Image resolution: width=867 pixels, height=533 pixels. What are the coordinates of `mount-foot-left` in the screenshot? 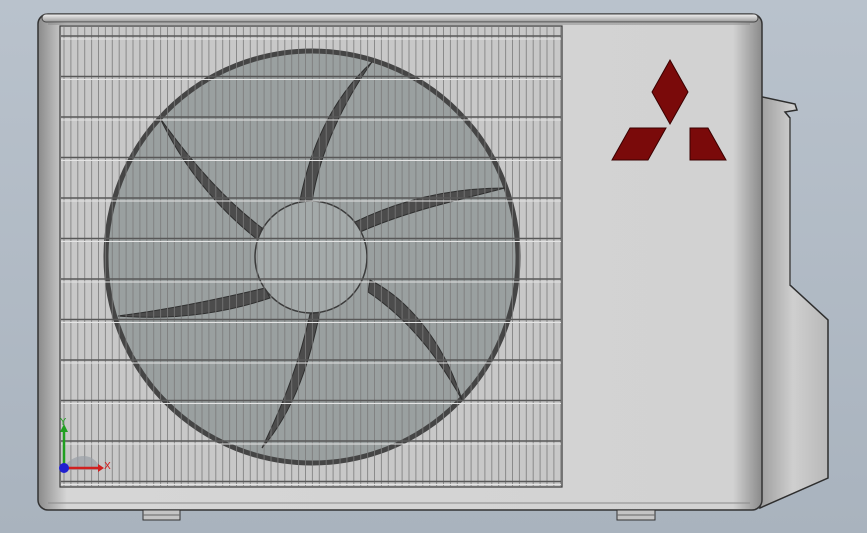 It's located at (161, 515).